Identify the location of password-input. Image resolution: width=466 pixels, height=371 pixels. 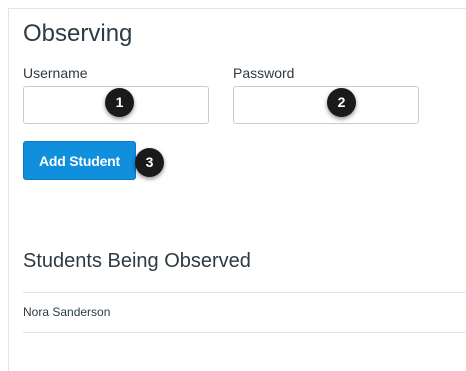
(326, 105).